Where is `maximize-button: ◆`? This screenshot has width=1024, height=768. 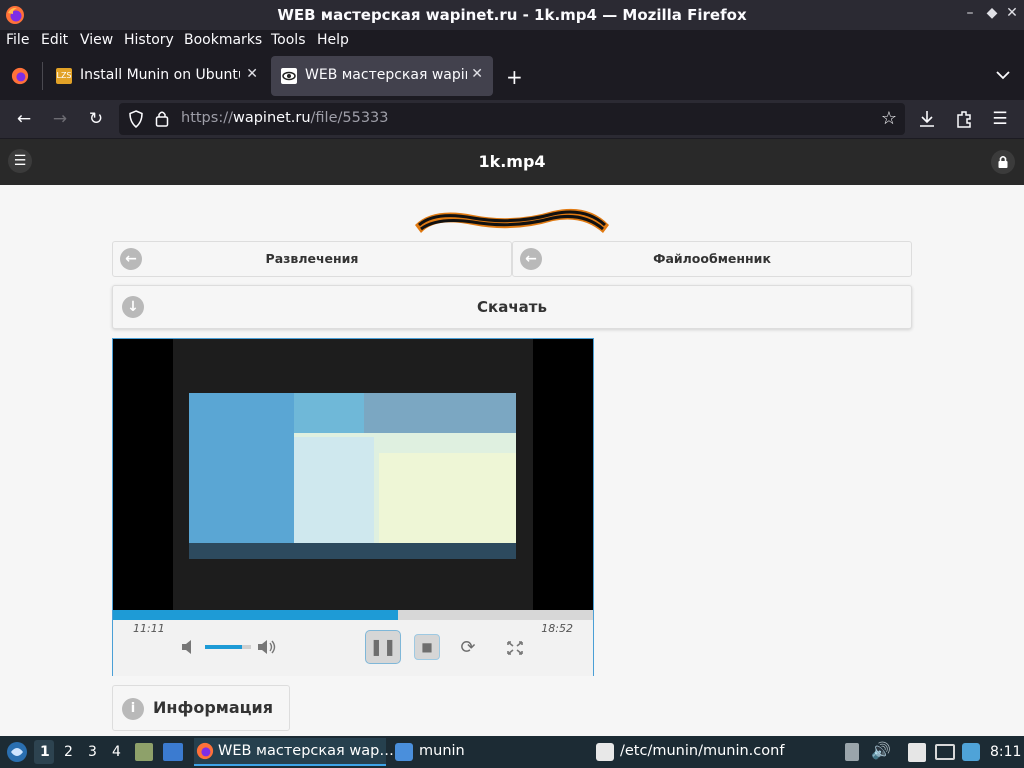
maximize-button: ◆ is located at coordinates (992, 13).